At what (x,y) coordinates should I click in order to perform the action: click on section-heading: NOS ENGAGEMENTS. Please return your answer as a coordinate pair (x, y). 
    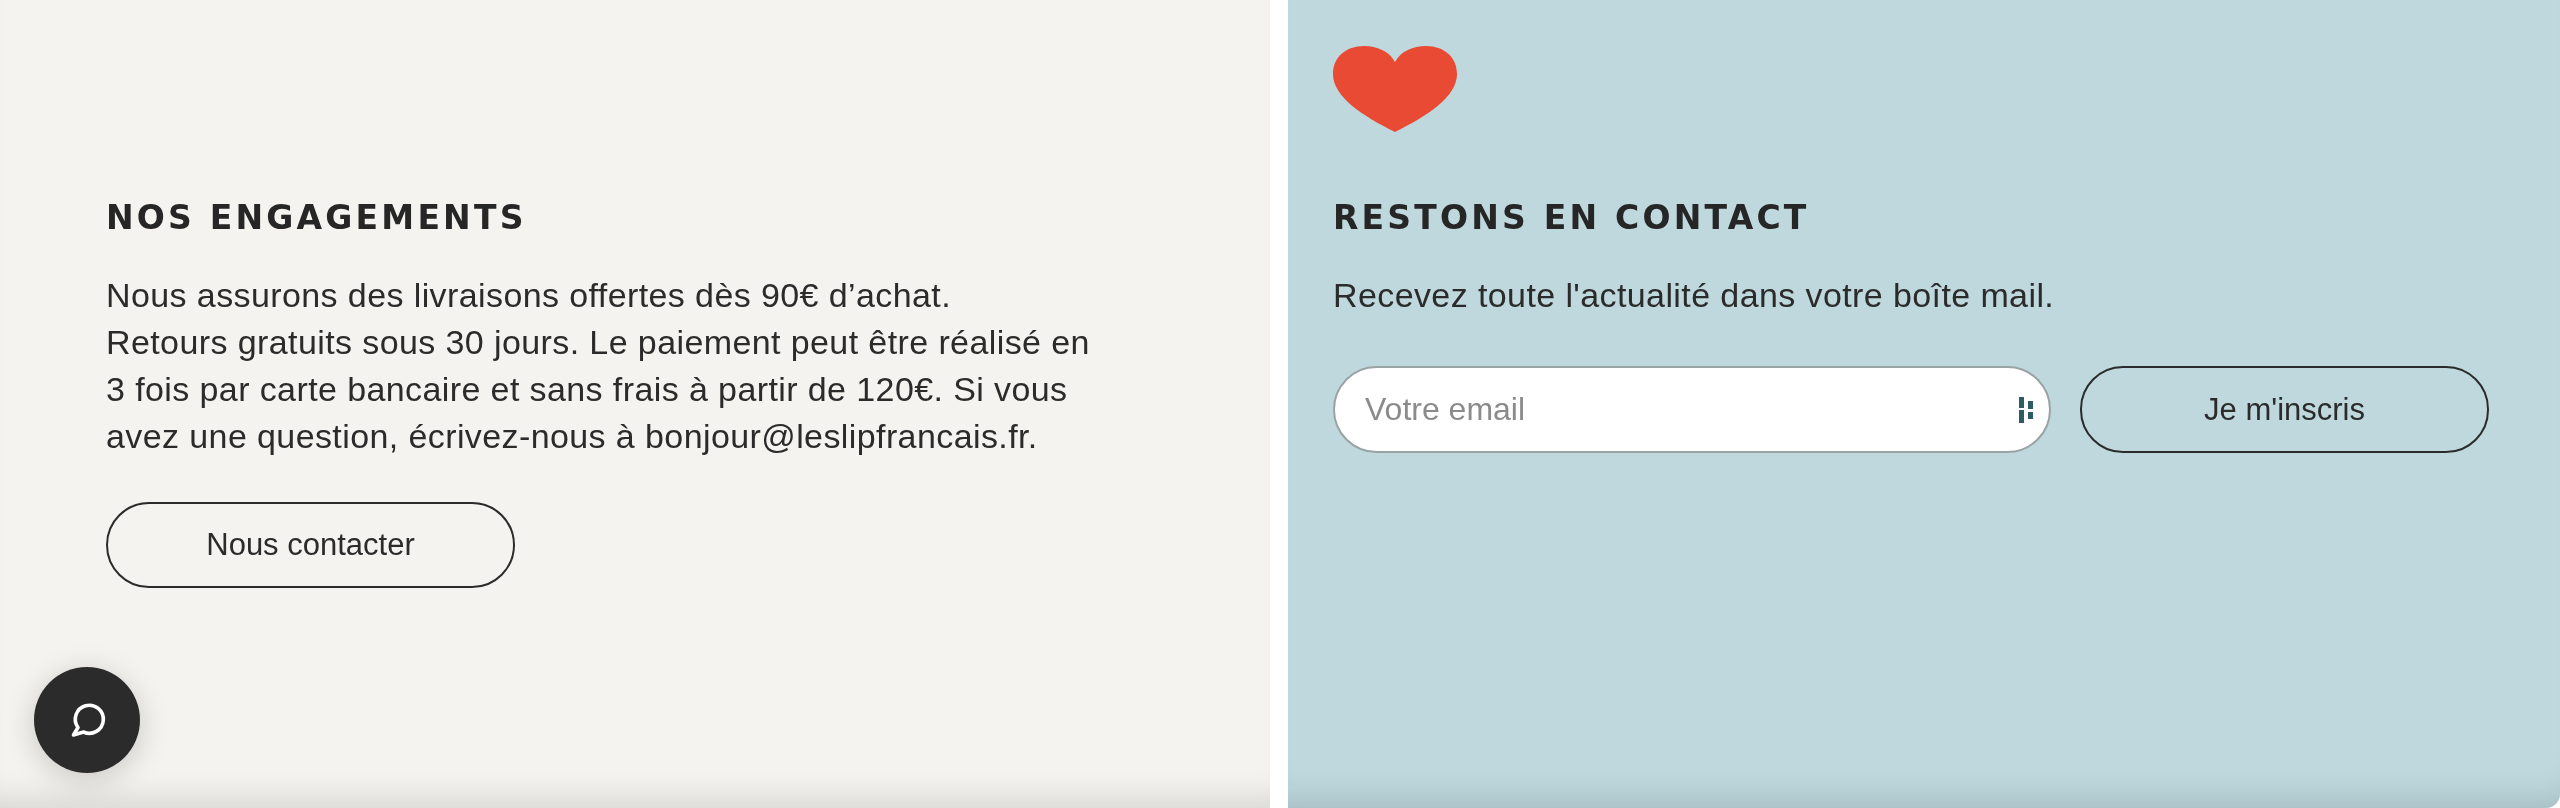
    Looking at the image, I should click on (316, 218).